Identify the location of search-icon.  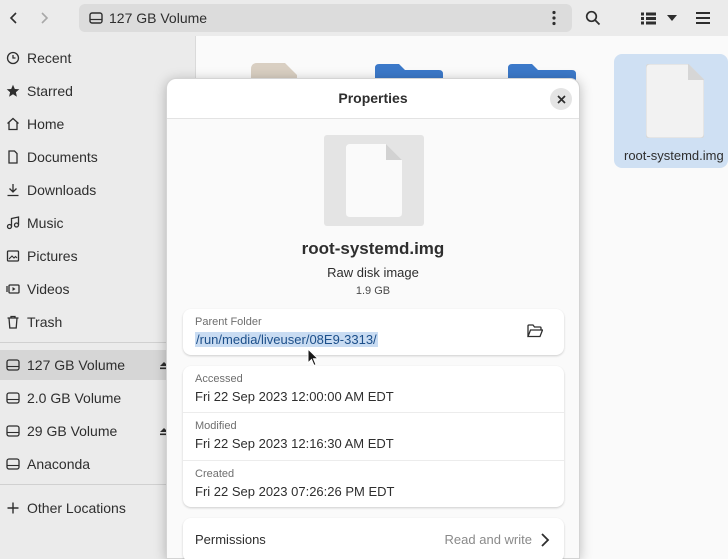
(593, 18).